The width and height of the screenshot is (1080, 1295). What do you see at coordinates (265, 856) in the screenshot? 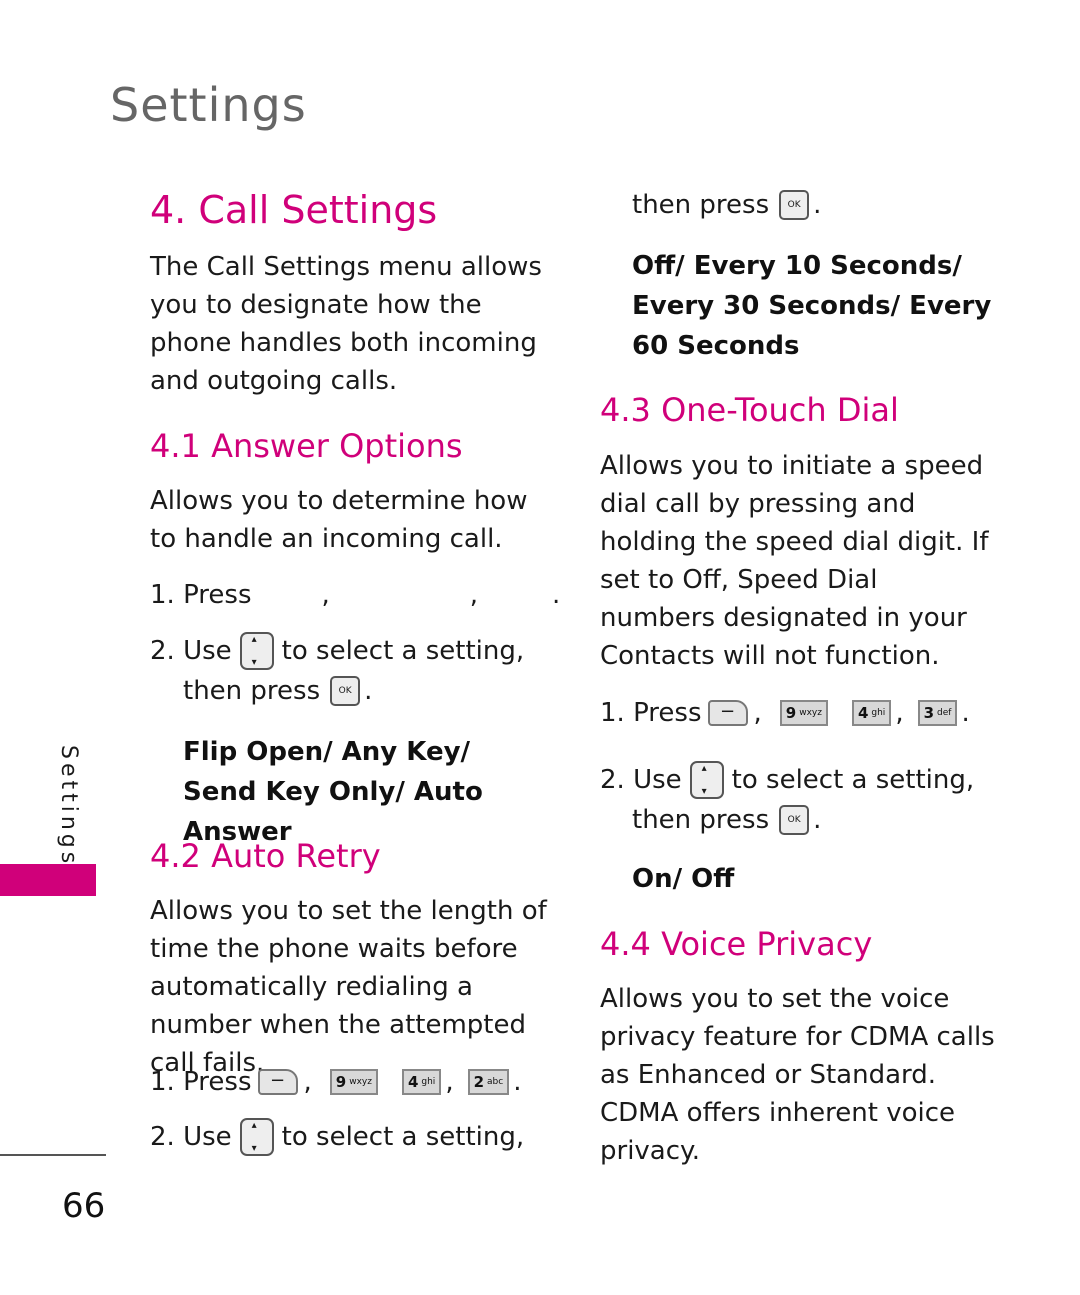
I see `heading-auto-retry: 4.2 Auto Retry` at bounding box center [265, 856].